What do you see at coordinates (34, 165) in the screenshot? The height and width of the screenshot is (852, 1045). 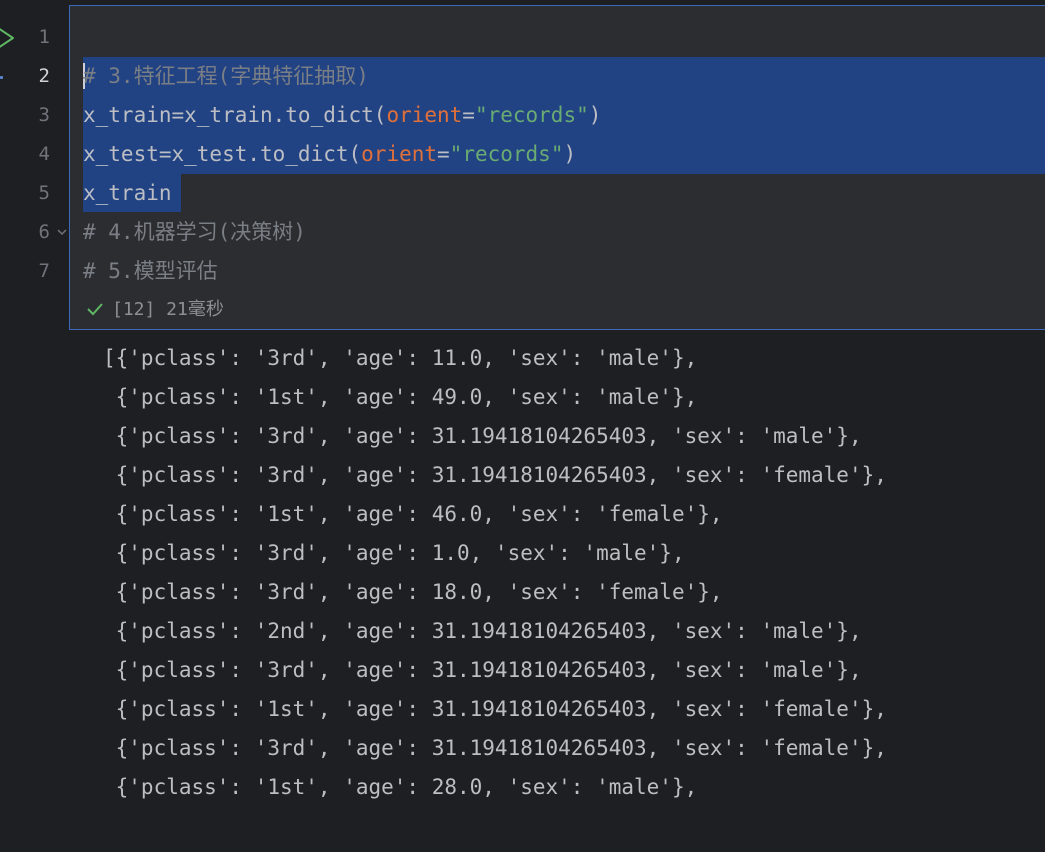 I see `editor-gutter: 1 2 3 4 5 6 7` at bounding box center [34, 165].